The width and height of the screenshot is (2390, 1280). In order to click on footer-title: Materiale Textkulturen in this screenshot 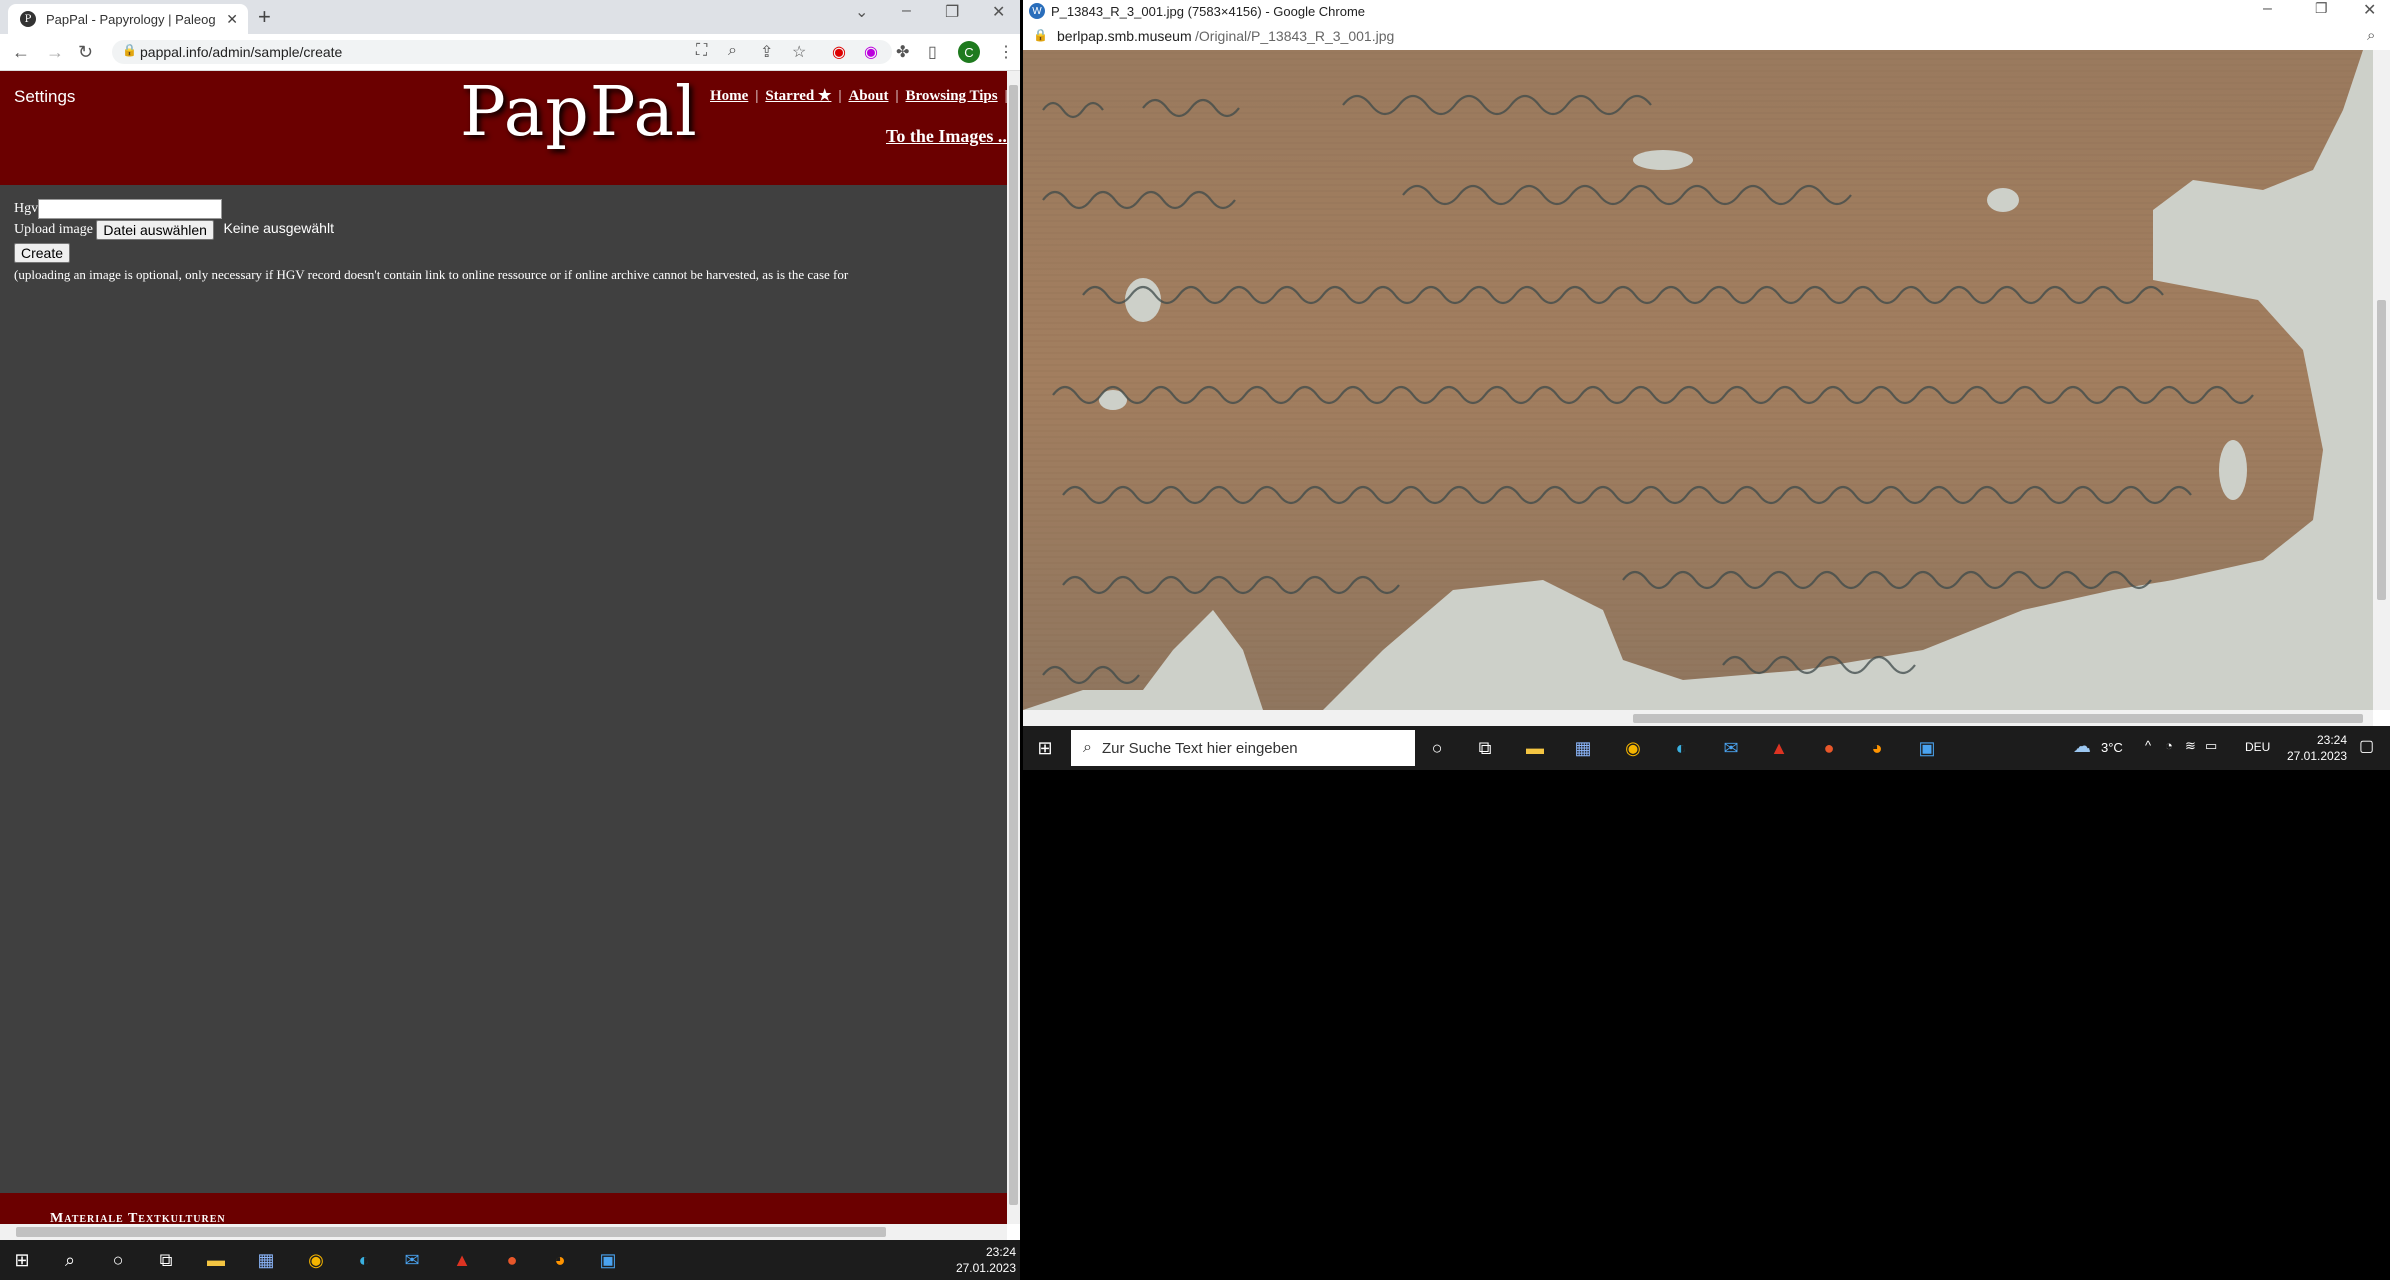, I will do `click(138, 1217)`.